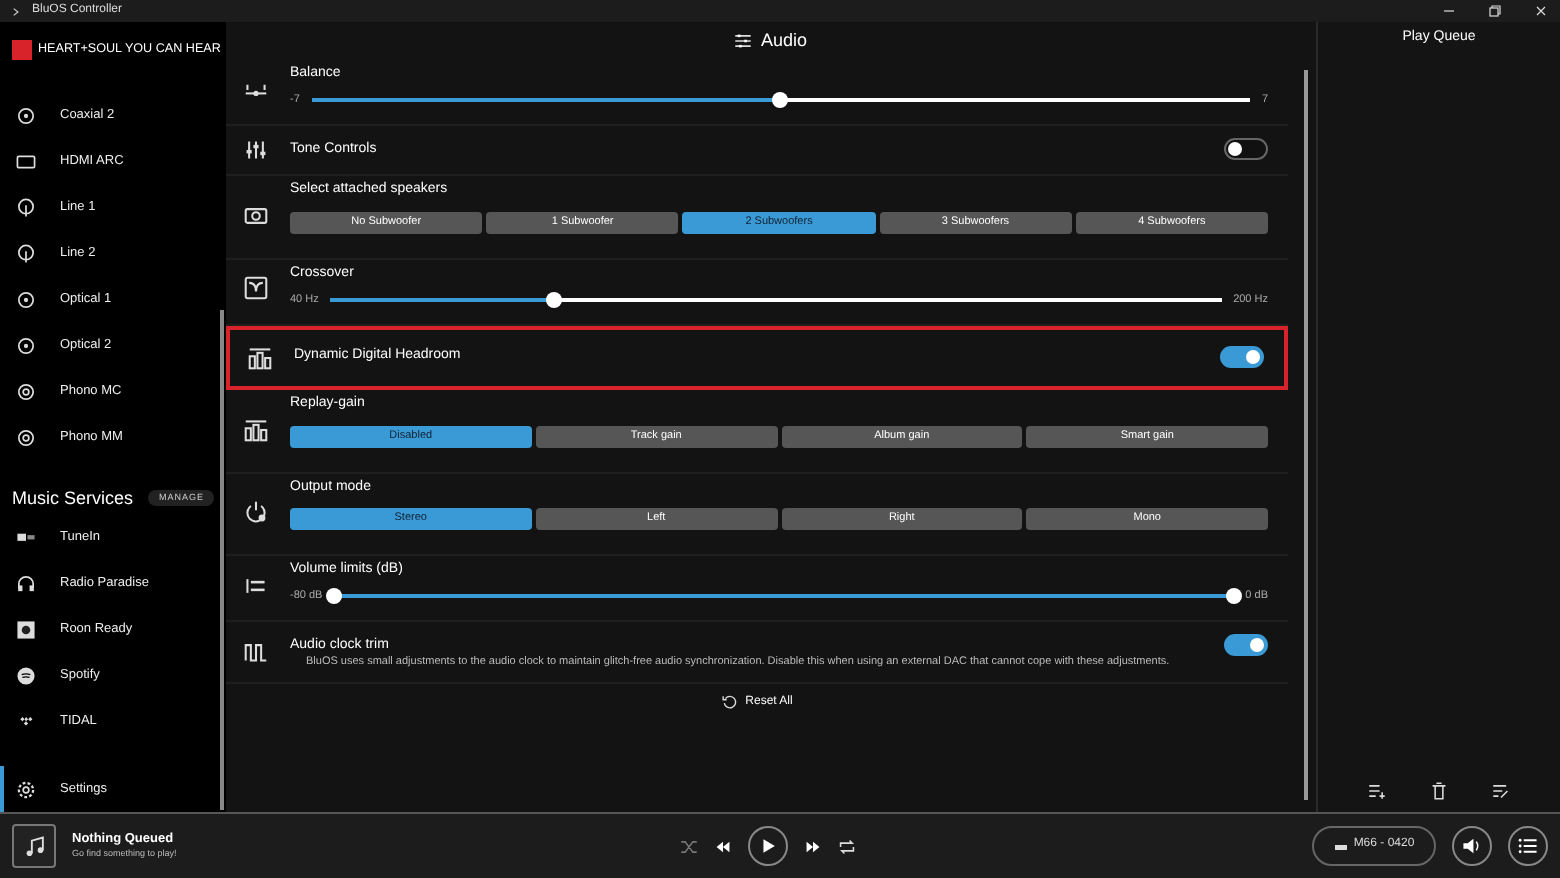 Image resolution: width=1560 pixels, height=878 pixels. I want to click on settings-icon, so click(26, 789).